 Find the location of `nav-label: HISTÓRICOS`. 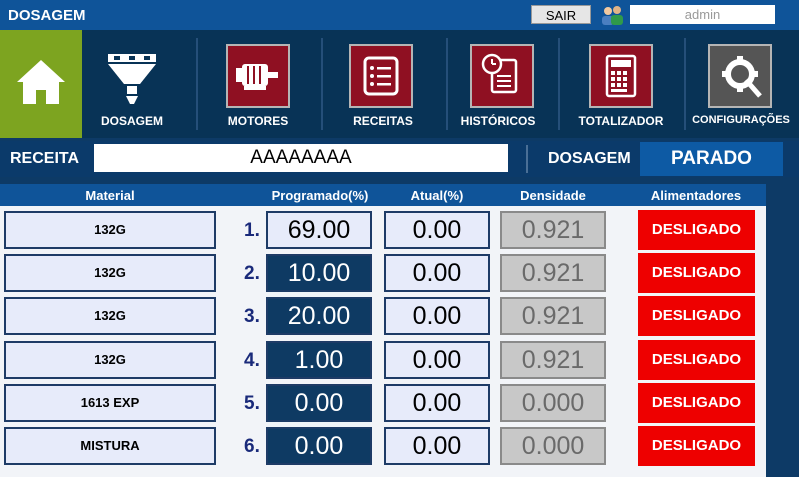

nav-label: HISTÓRICOS is located at coordinates (498, 121).